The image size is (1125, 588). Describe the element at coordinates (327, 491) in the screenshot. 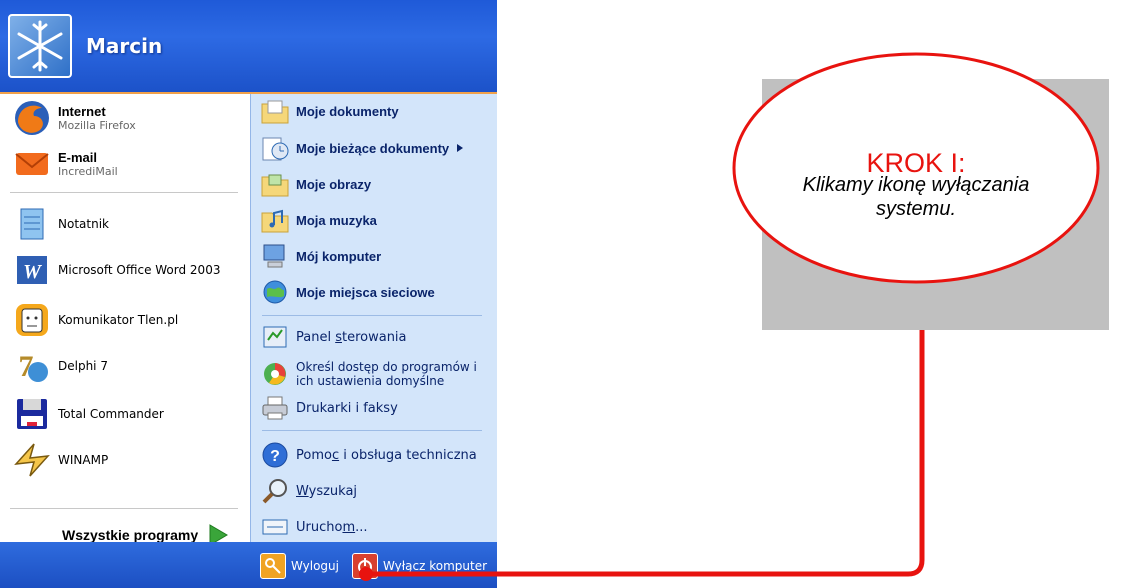

I see `help-label: Wyszukaj` at that location.